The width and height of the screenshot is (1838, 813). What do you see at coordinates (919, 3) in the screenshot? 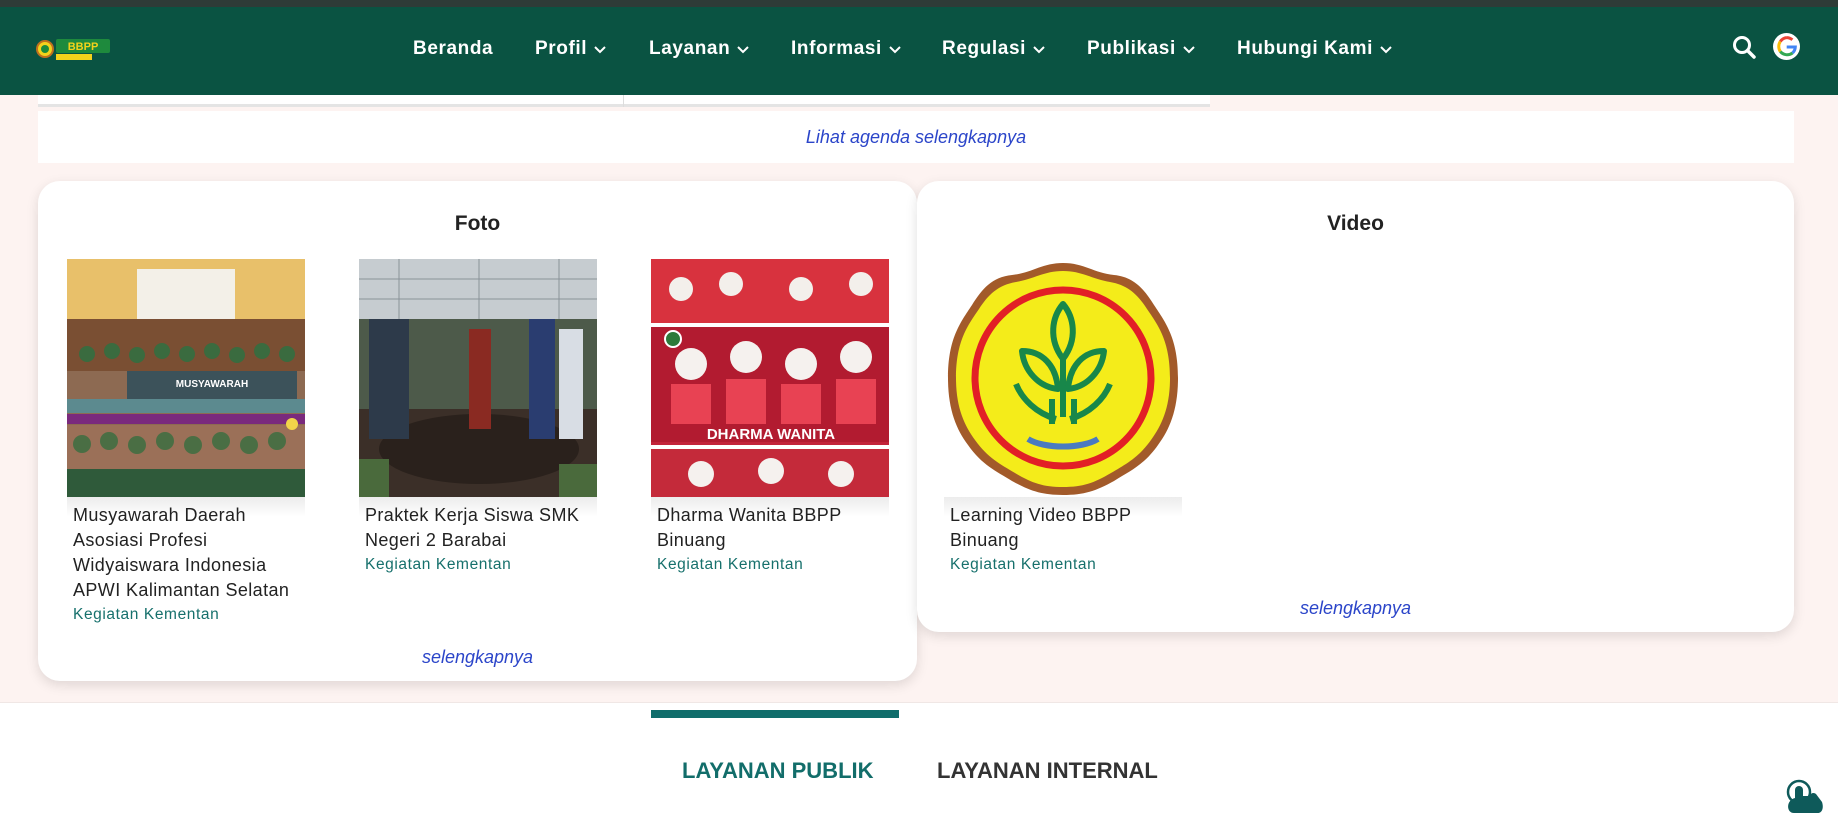
I see `top-strip` at bounding box center [919, 3].